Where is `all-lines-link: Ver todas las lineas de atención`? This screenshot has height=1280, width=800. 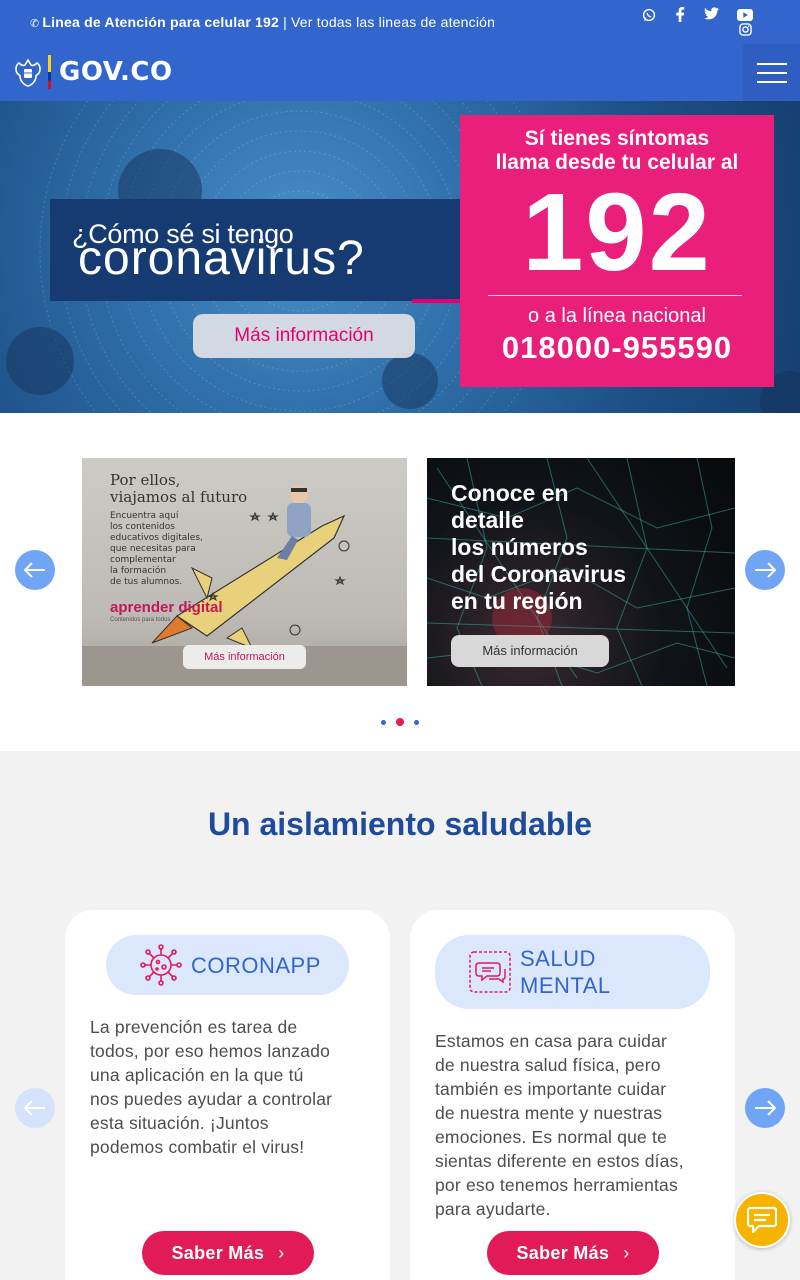 all-lines-link: Ver todas las lineas de atención is located at coordinates (393, 22).